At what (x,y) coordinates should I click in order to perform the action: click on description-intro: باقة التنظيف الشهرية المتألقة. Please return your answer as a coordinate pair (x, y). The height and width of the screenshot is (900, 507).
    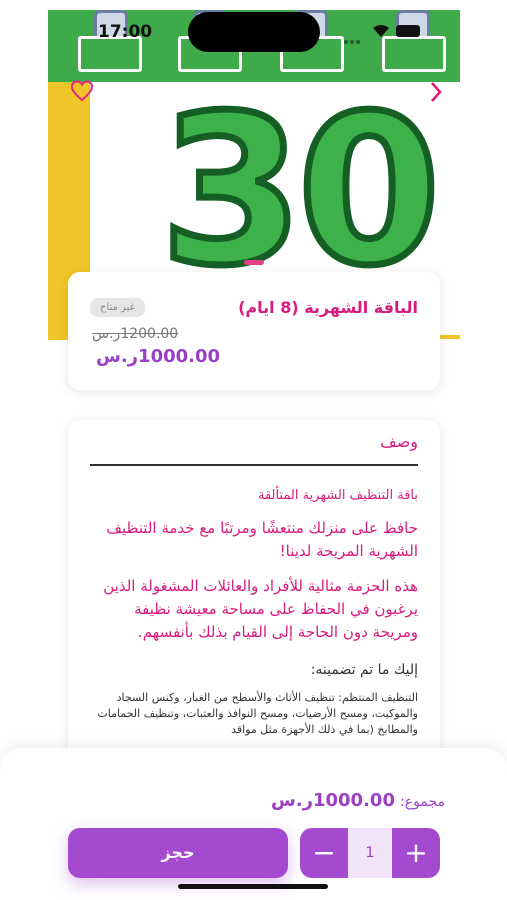
    Looking at the image, I should click on (337, 495).